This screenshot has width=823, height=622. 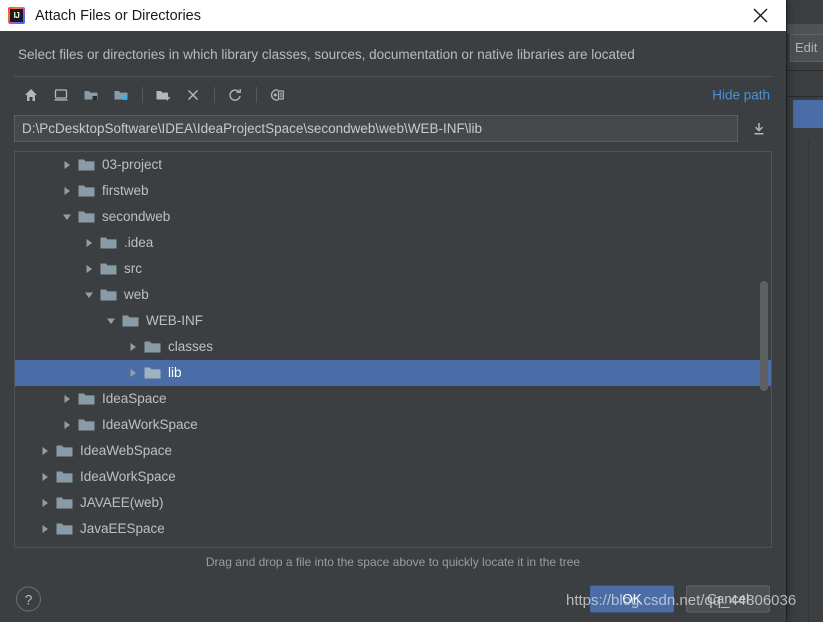 I want to click on ok-button: OK, so click(x=632, y=599).